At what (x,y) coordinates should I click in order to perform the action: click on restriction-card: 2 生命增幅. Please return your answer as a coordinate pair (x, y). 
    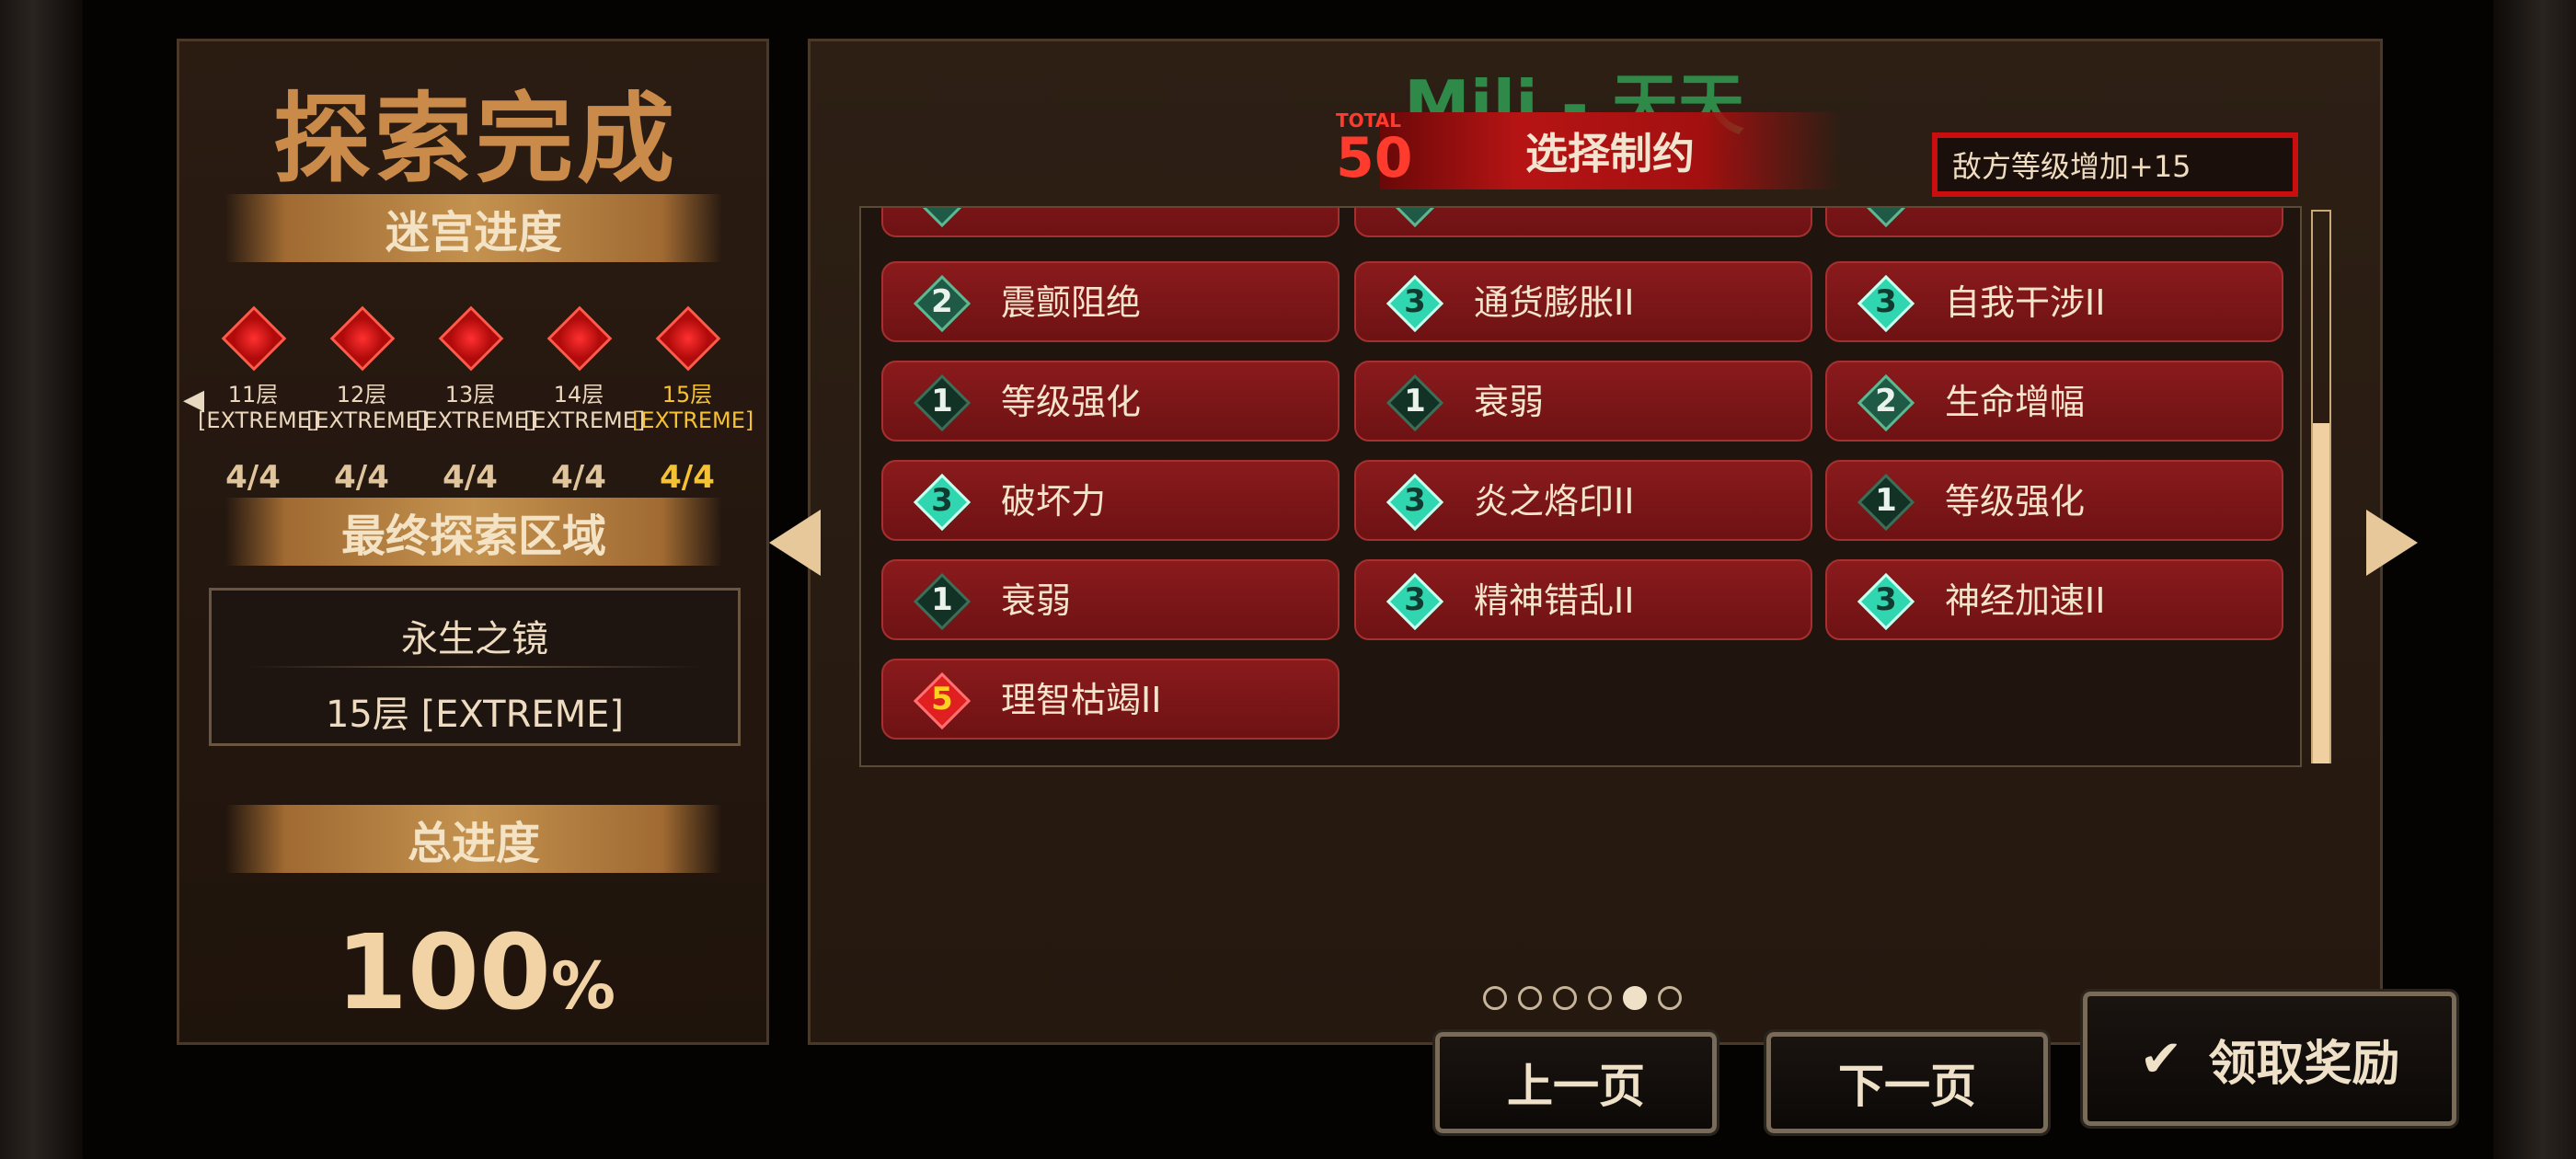
    Looking at the image, I should click on (2054, 401).